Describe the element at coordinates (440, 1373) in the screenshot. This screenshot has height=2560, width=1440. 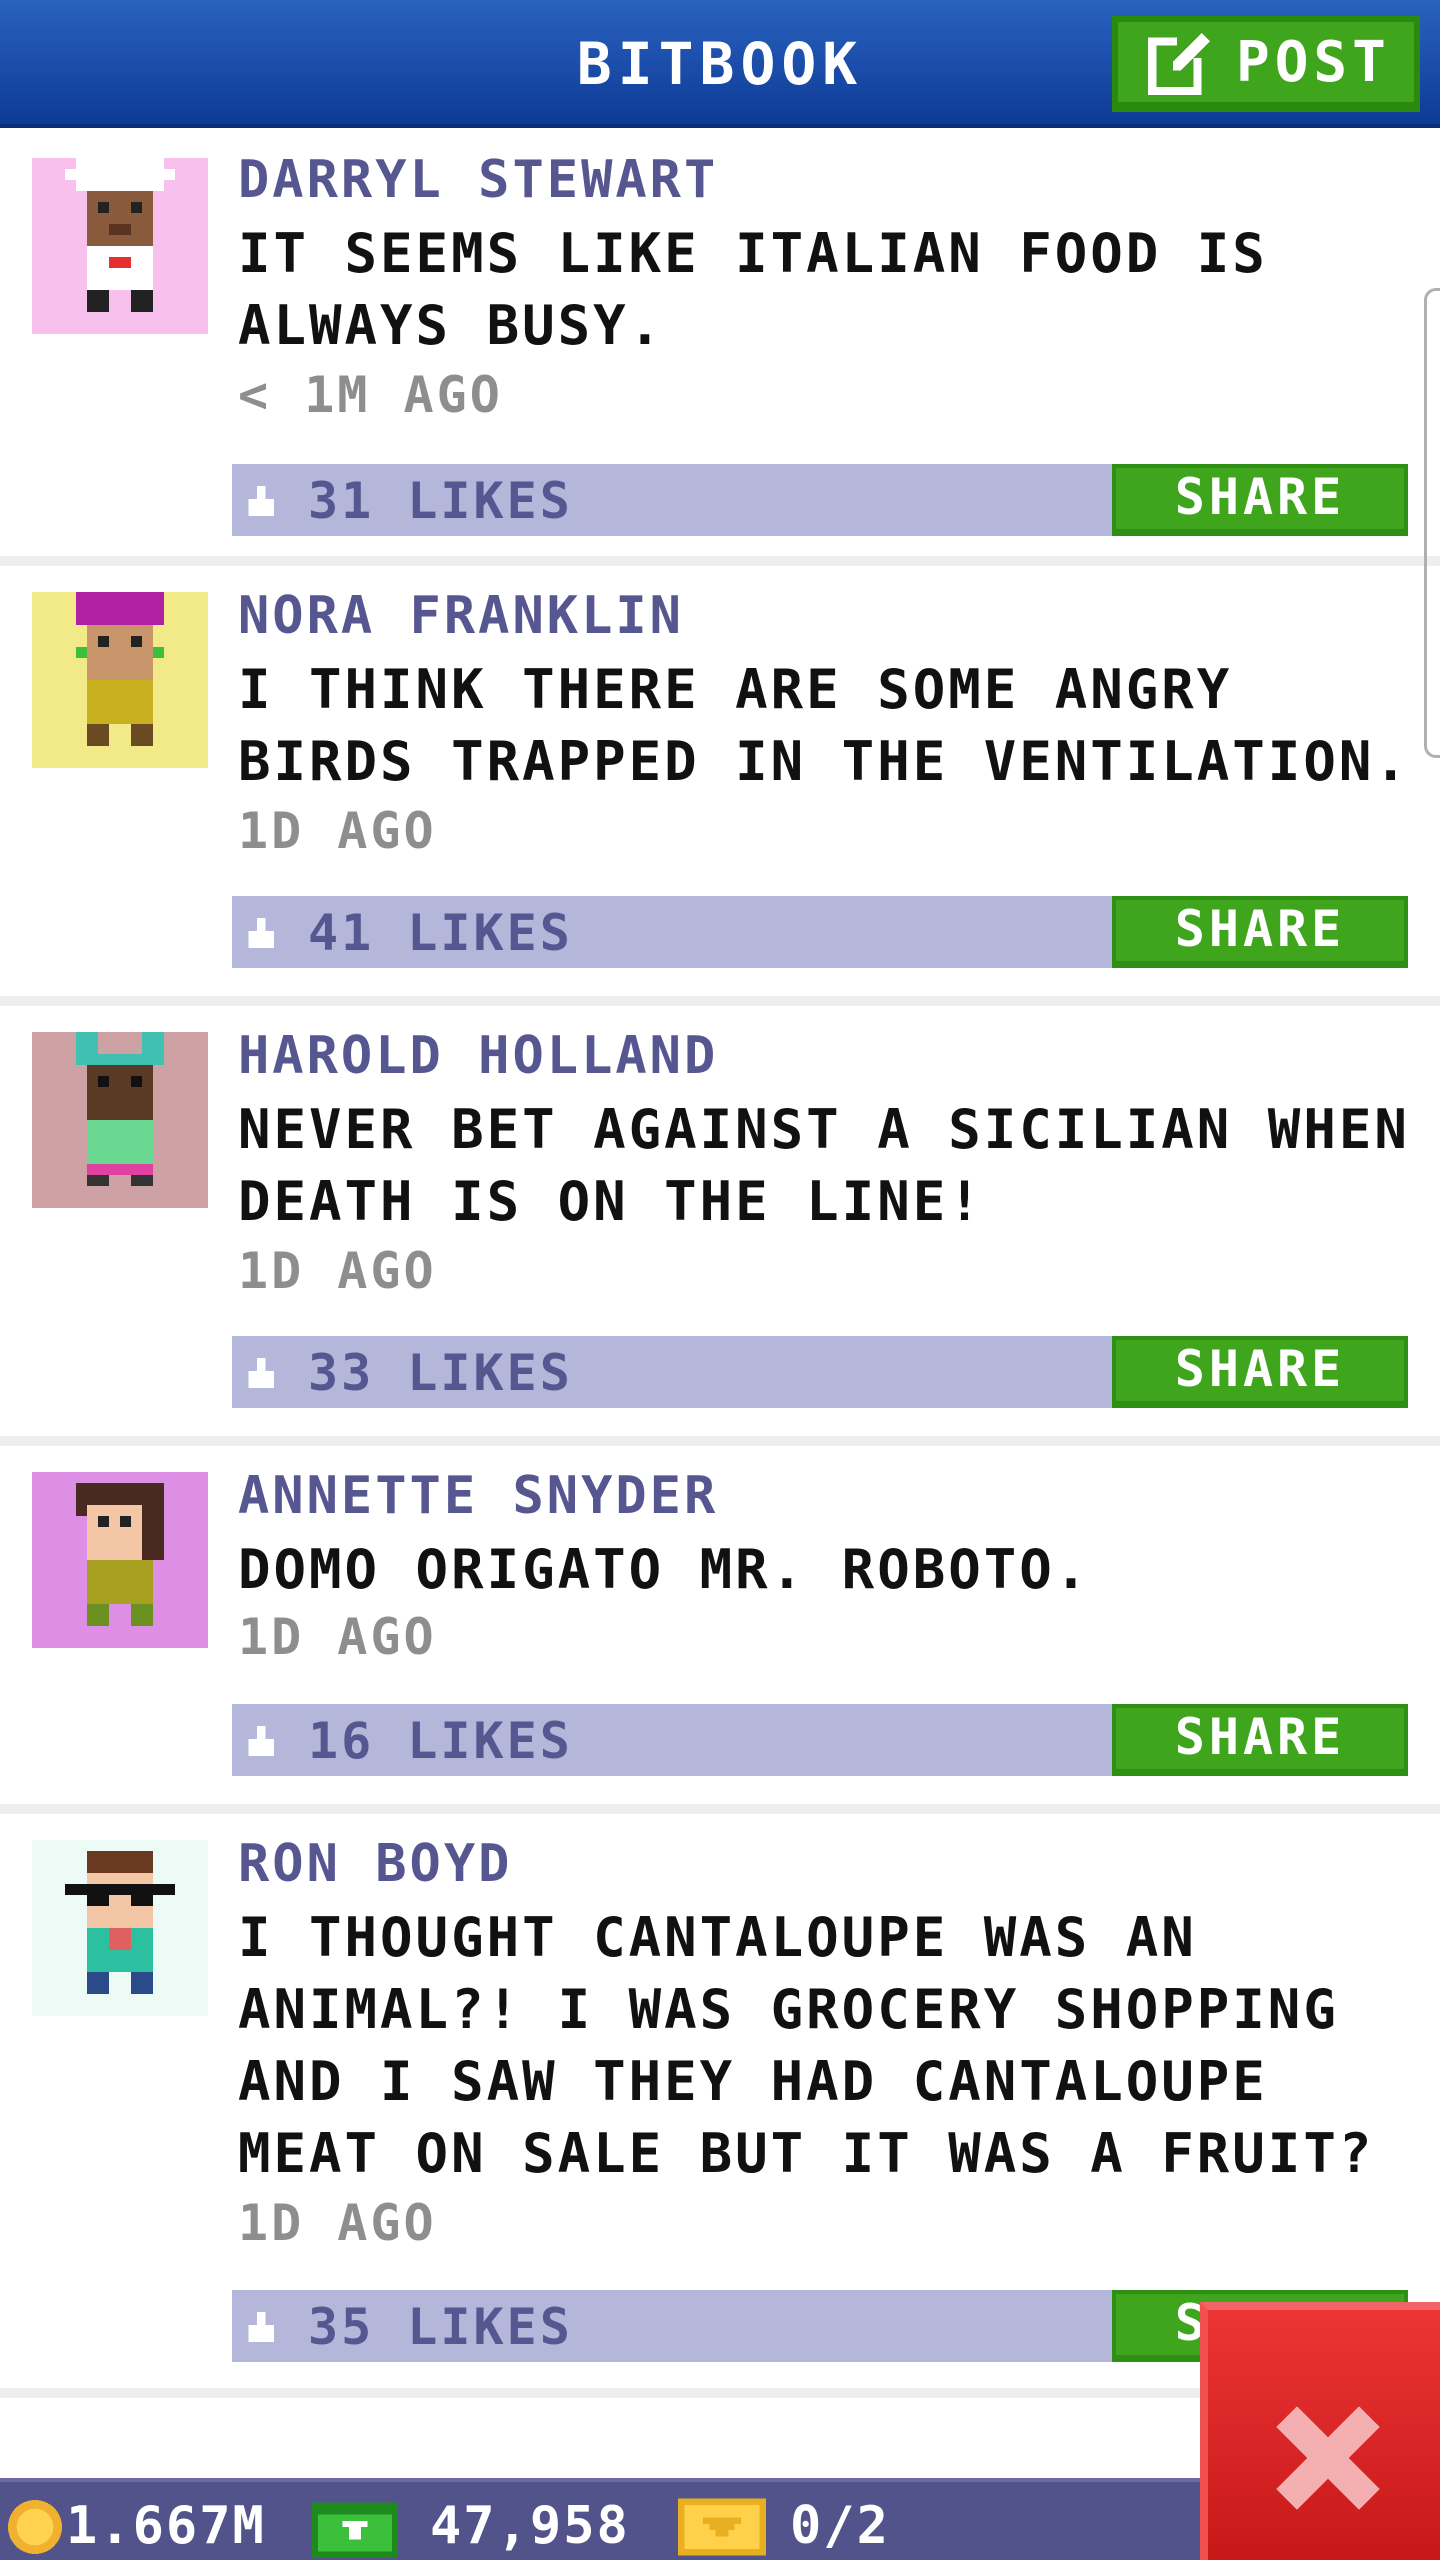
I see `likes-count: 33 LIKES` at that location.